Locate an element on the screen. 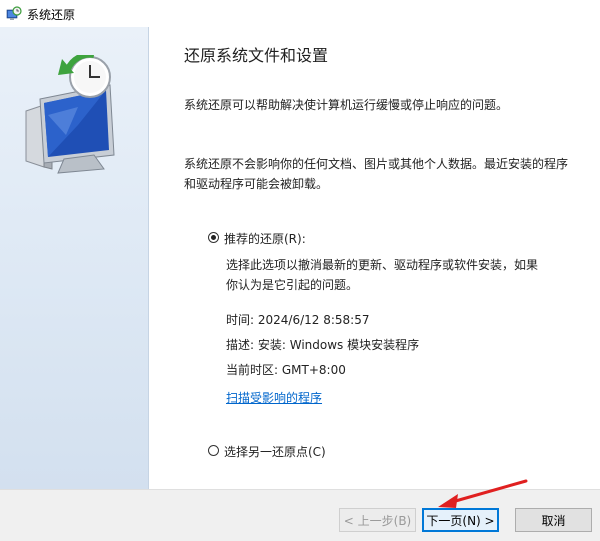 The image size is (600, 541). choose-other-restore-point-radio is located at coordinates (213, 450).